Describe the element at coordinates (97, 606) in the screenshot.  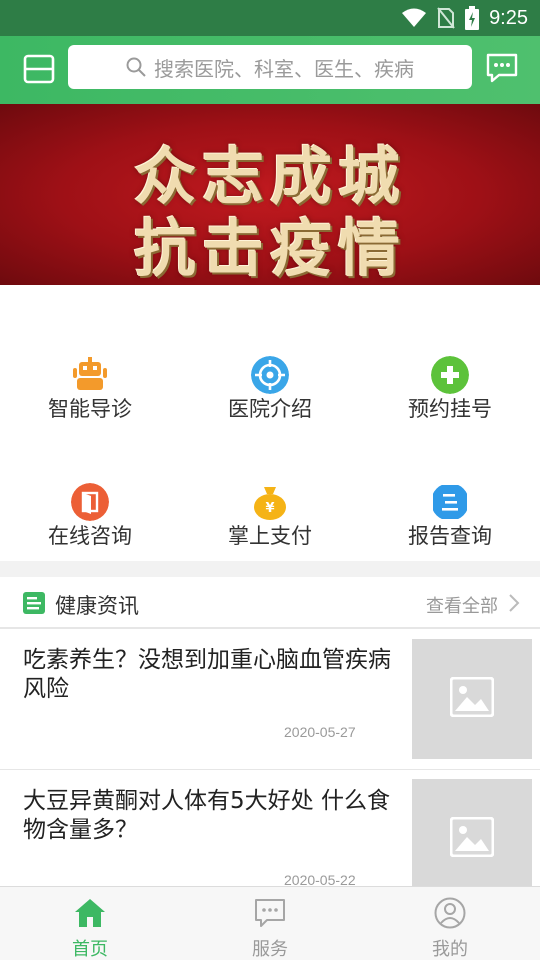
I see `news-section-title: 健康资讯` at that location.